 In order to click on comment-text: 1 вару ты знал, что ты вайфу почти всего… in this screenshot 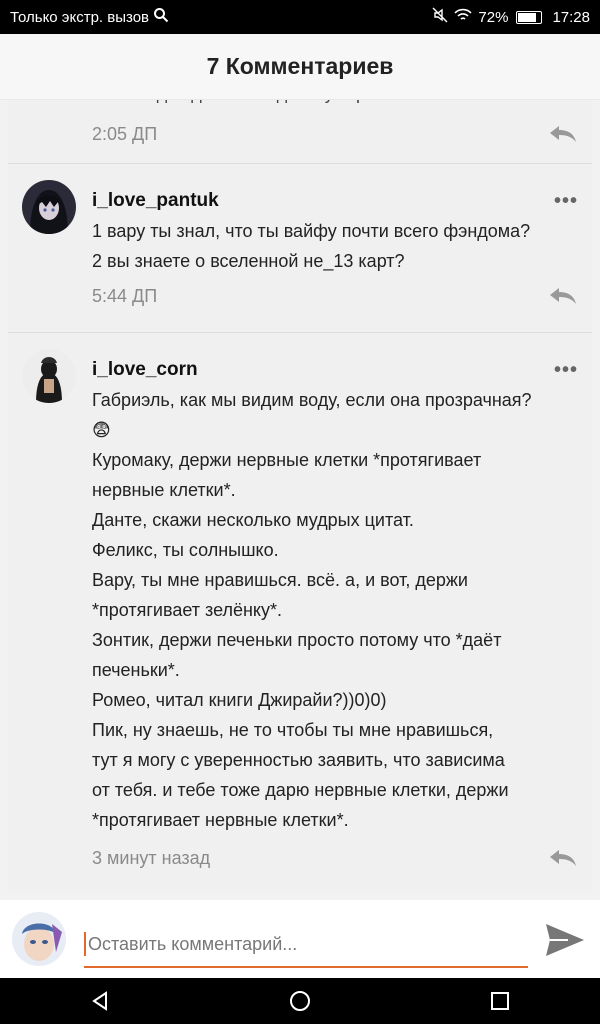, I will do `click(311, 246)`.